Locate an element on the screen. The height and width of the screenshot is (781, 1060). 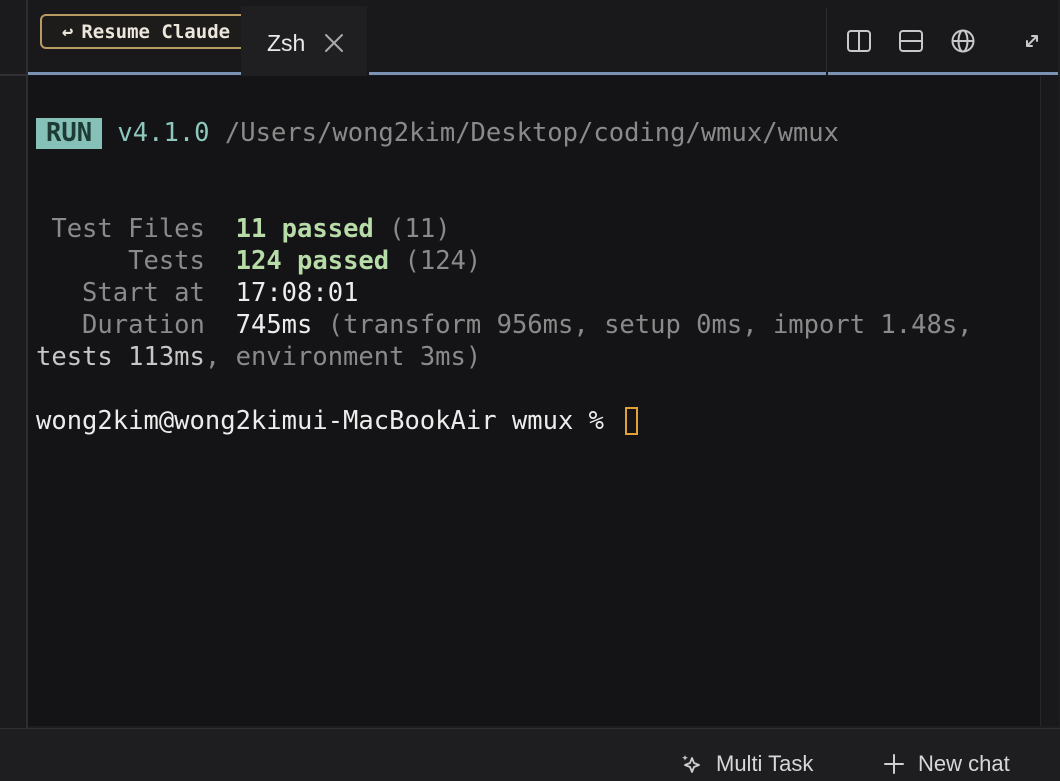
duration-label: Duration is located at coordinates (120, 325).